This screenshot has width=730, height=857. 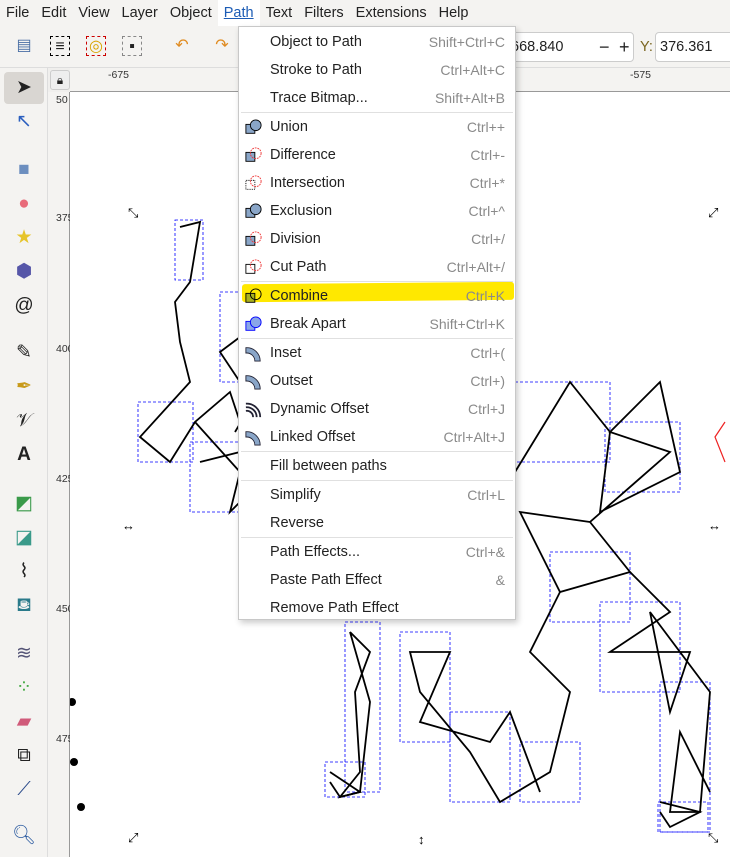 What do you see at coordinates (377, 239) in the screenshot?
I see `menu-item-division: Division Ctrl+/` at bounding box center [377, 239].